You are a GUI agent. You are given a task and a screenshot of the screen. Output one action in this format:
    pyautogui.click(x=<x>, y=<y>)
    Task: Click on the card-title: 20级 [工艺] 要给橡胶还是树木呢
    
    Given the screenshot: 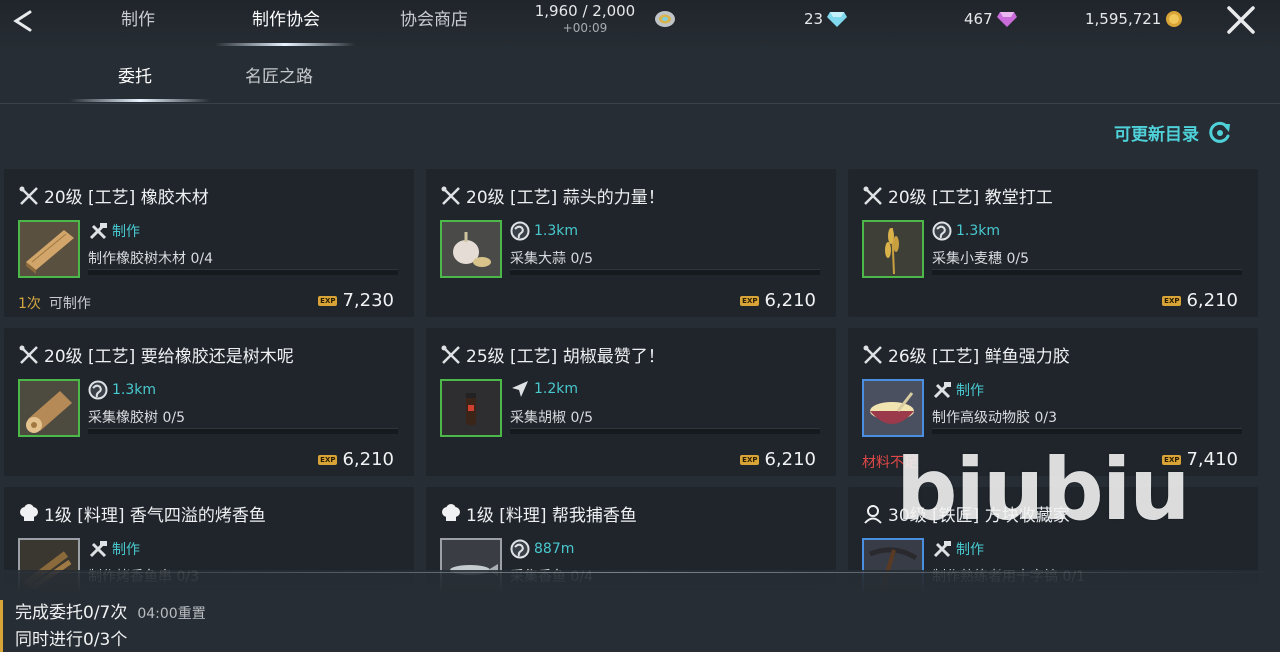 What is the action you would take?
    pyautogui.click(x=156, y=354)
    